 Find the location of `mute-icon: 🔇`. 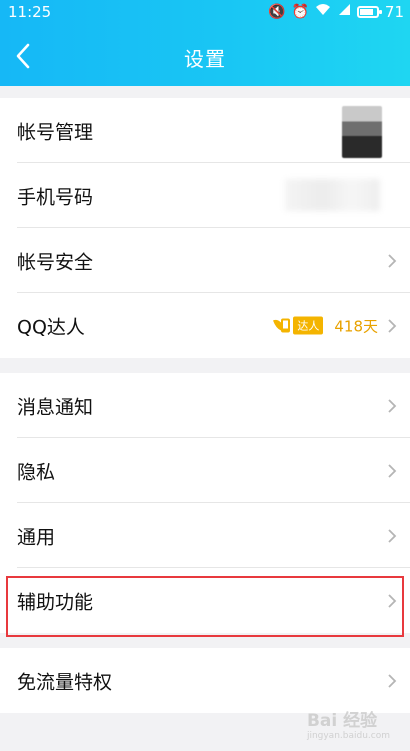

mute-icon: 🔇 is located at coordinates (277, 12).